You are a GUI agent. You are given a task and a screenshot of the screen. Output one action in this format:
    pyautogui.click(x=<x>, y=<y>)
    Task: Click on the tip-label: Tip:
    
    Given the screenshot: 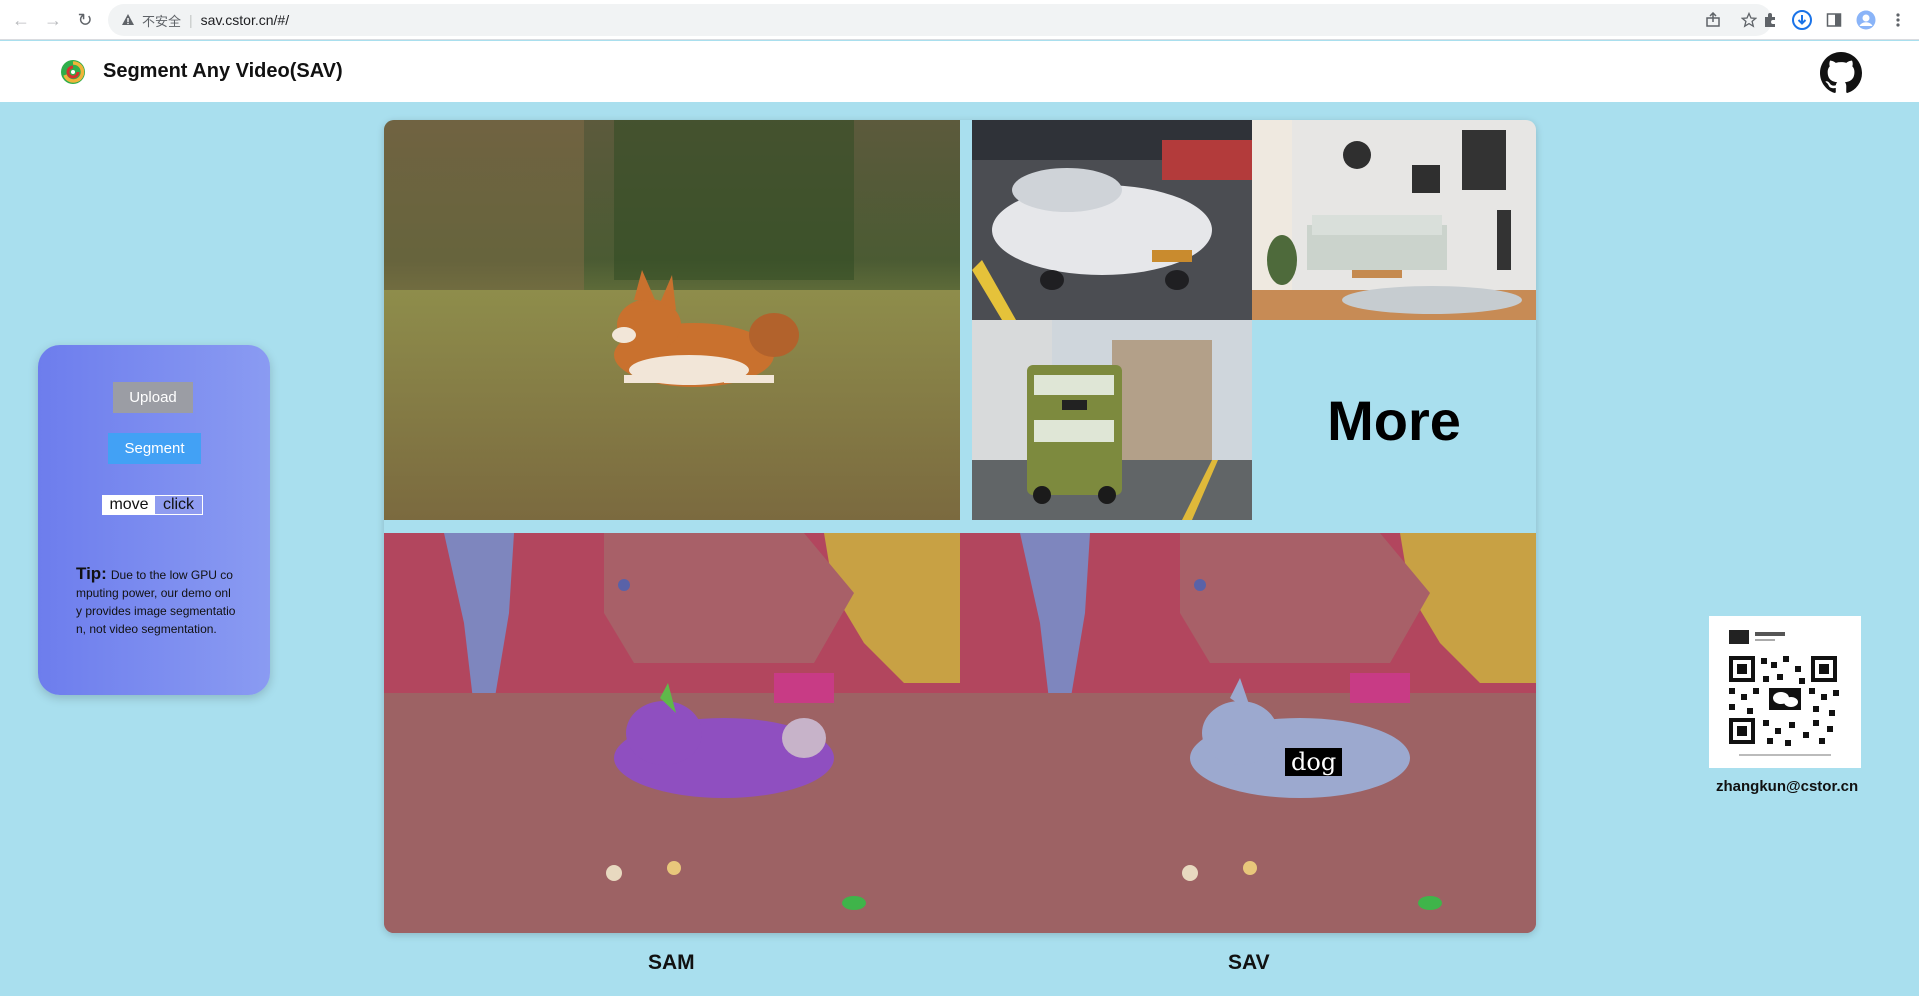 What is the action you would take?
    pyautogui.click(x=91, y=573)
    